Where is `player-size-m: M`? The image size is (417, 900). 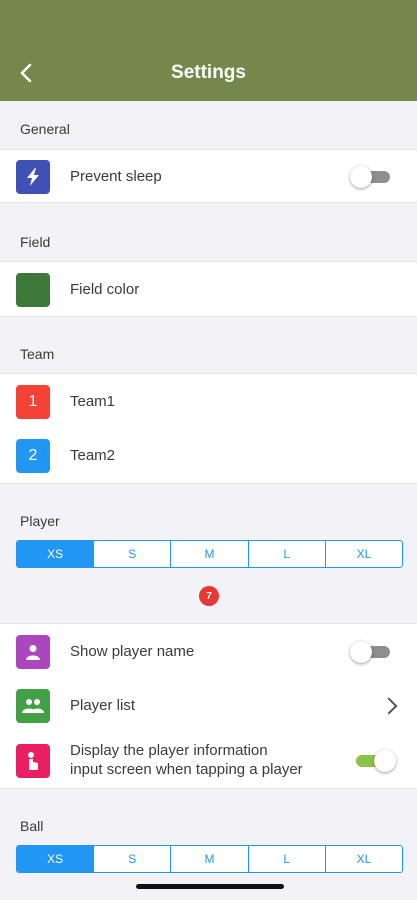 player-size-m: M is located at coordinates (208, 554).